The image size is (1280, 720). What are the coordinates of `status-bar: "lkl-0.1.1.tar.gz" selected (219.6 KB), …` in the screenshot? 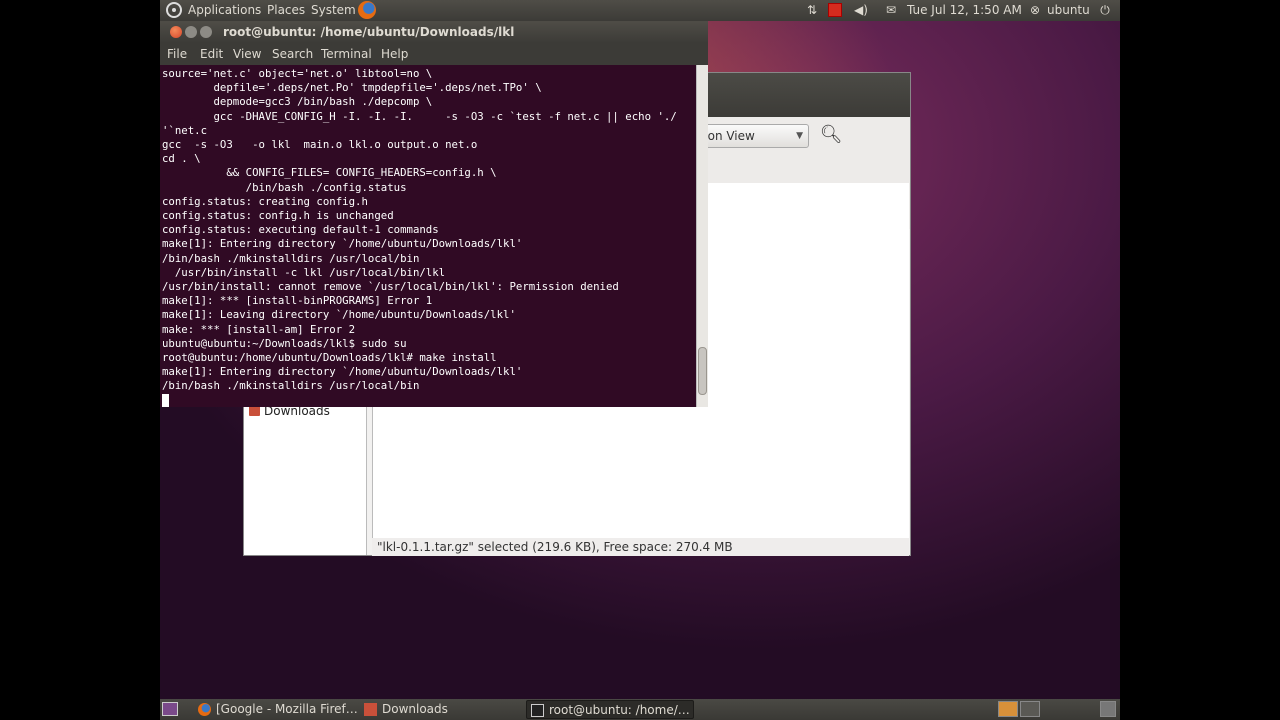 It's located at (640, 547).